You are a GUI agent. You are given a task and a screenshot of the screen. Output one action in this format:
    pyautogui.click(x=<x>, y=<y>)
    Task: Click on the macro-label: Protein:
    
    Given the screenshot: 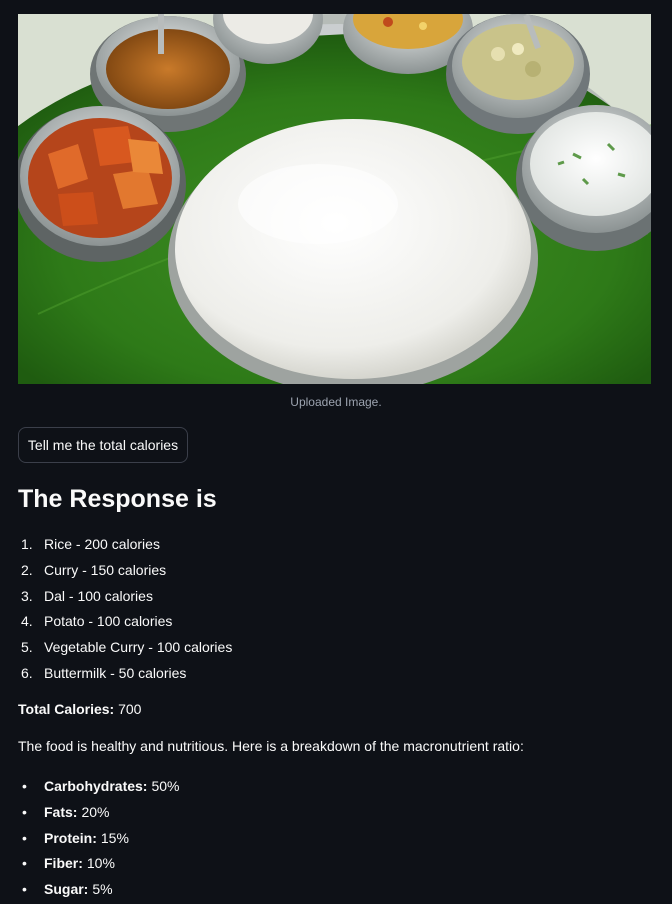 What is the action you would take?
    pyautogui.click(x=70, y=837)
    